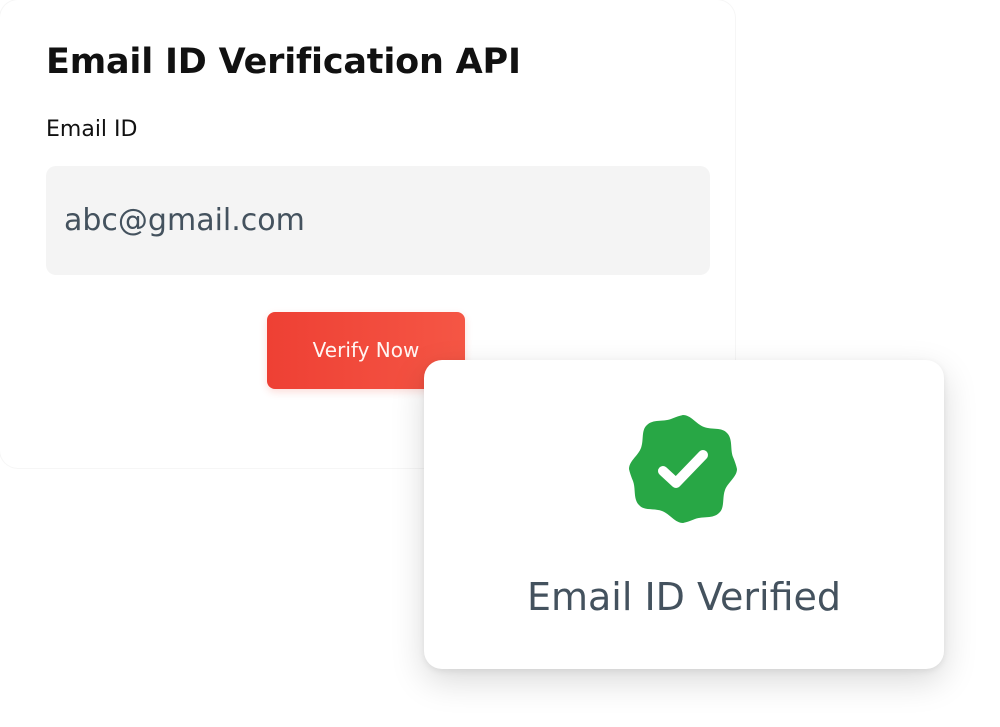  Describe the element at coordinates (92, 129) in the screenshot. I see `email-field-label: Email ID` at that location.